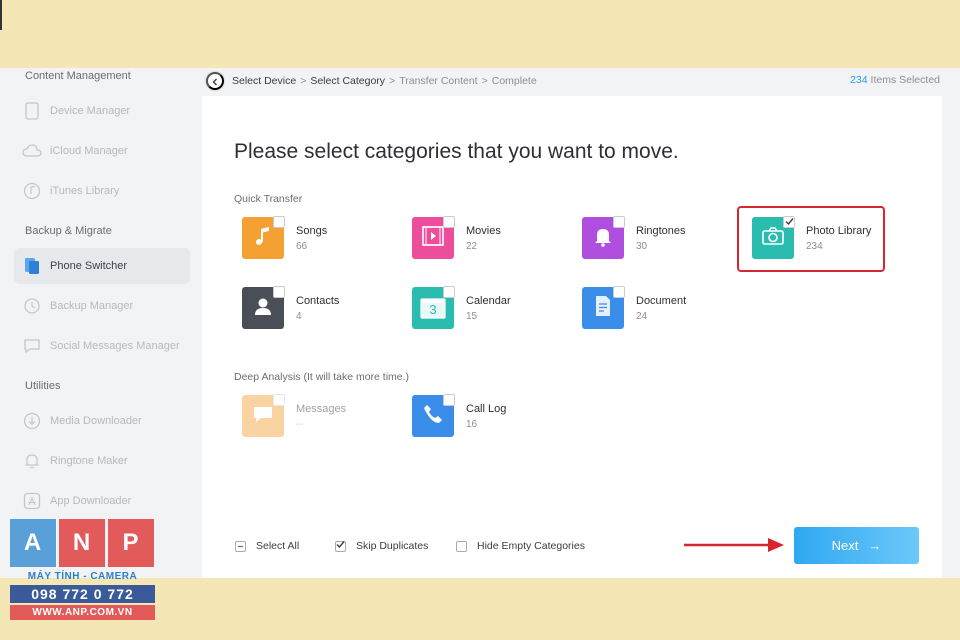  I want to click on skip-duplicates-option: Skip Duplicates, so click(381, 546).